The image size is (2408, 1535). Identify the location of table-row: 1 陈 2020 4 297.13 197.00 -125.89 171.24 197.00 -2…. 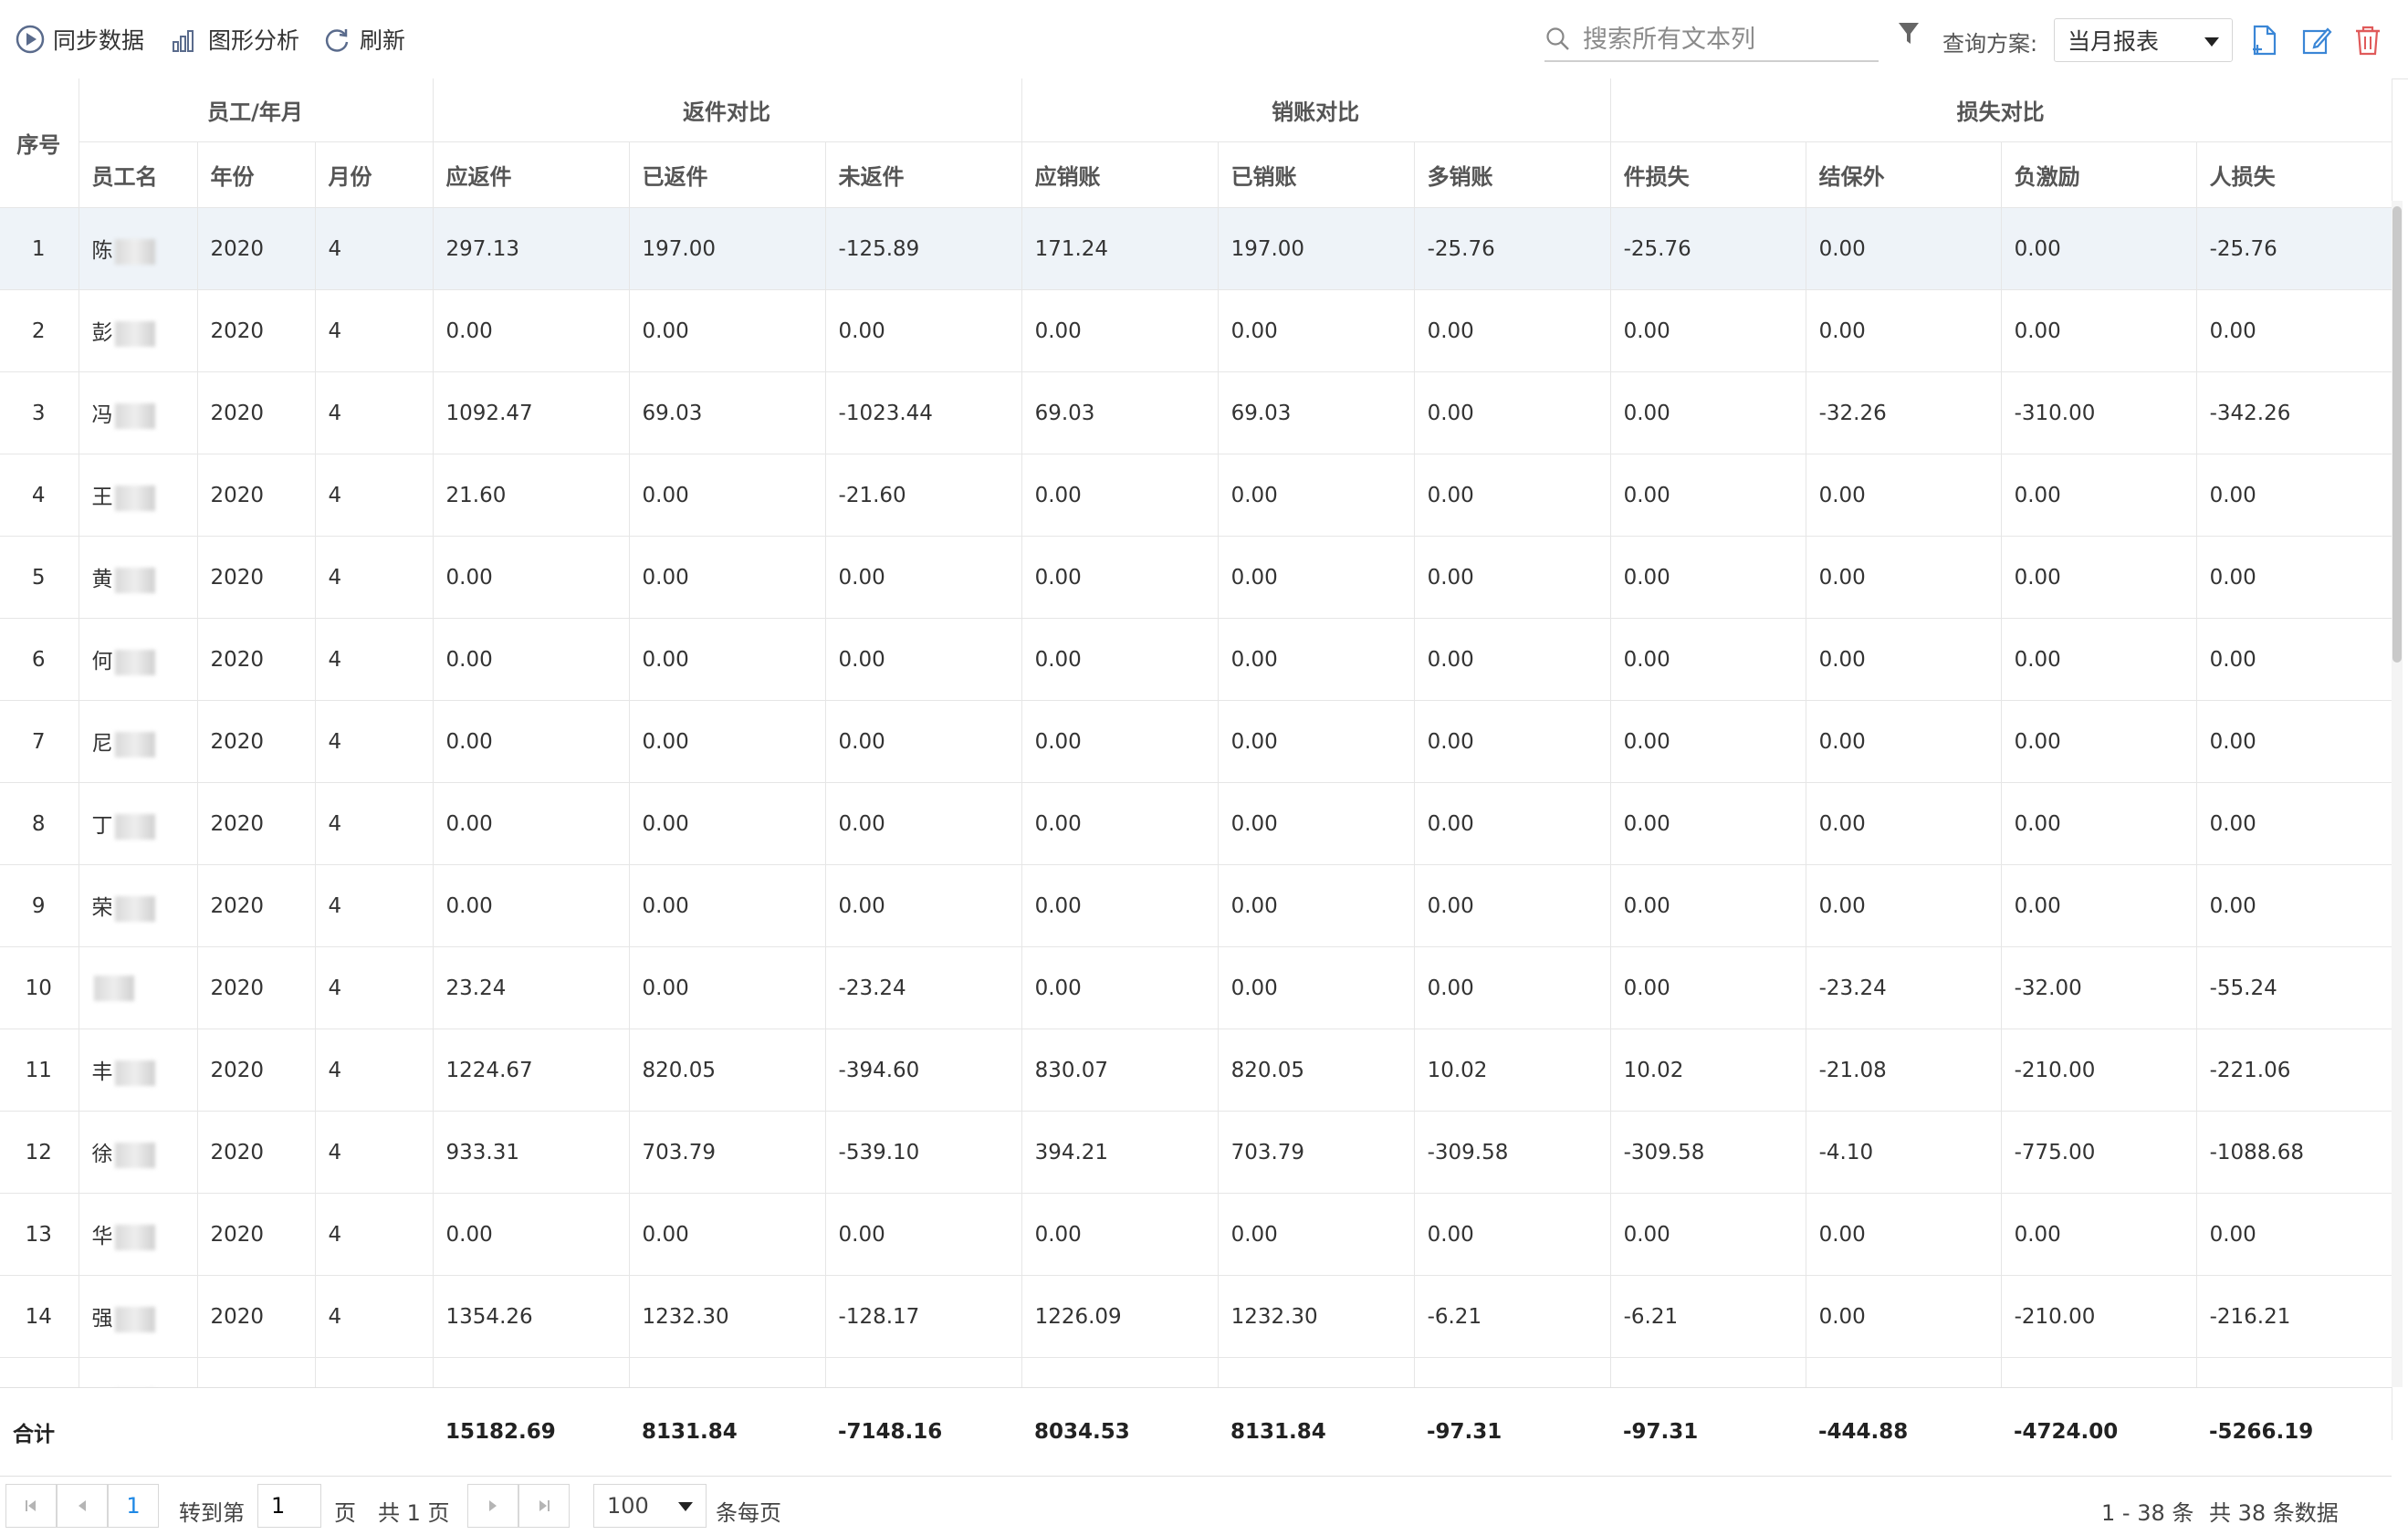
(1196, 248).